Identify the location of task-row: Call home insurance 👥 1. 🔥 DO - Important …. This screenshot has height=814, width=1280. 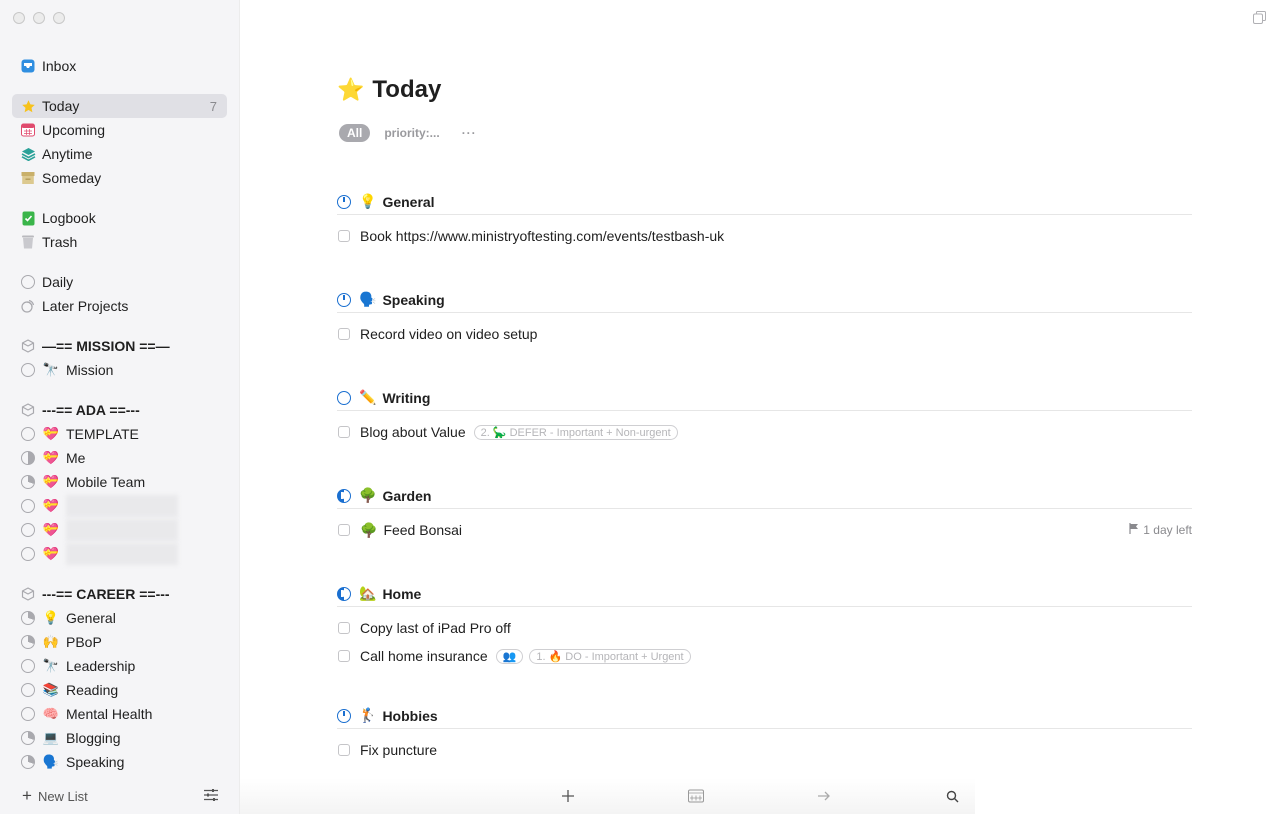
(764, 656).